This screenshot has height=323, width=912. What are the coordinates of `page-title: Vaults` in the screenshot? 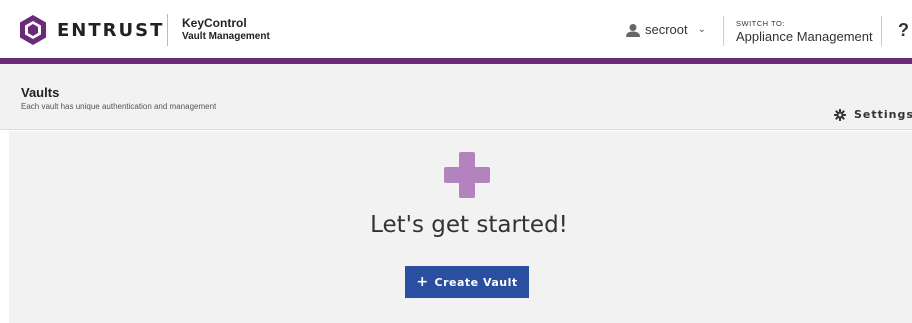 It's located at (40, 92).